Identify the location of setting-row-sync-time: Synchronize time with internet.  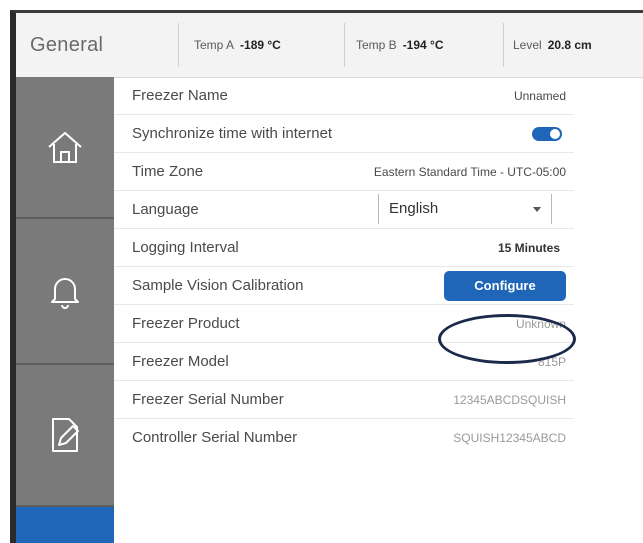
(344, 134).